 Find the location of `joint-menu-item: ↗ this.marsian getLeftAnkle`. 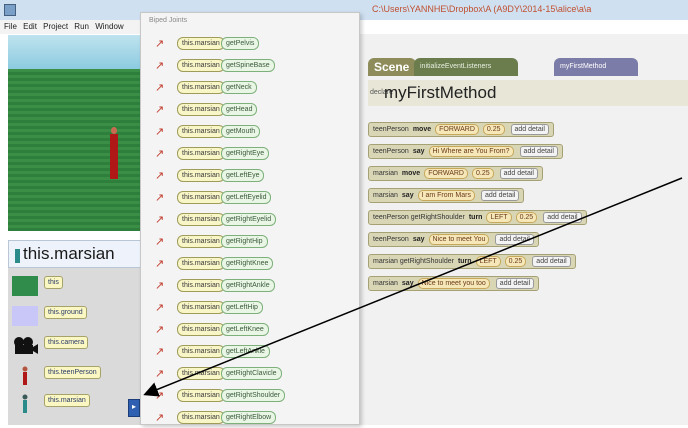

joint-menu-item: ↗ this.marsian getLeftAnkle is located at coordinates (250, 351).